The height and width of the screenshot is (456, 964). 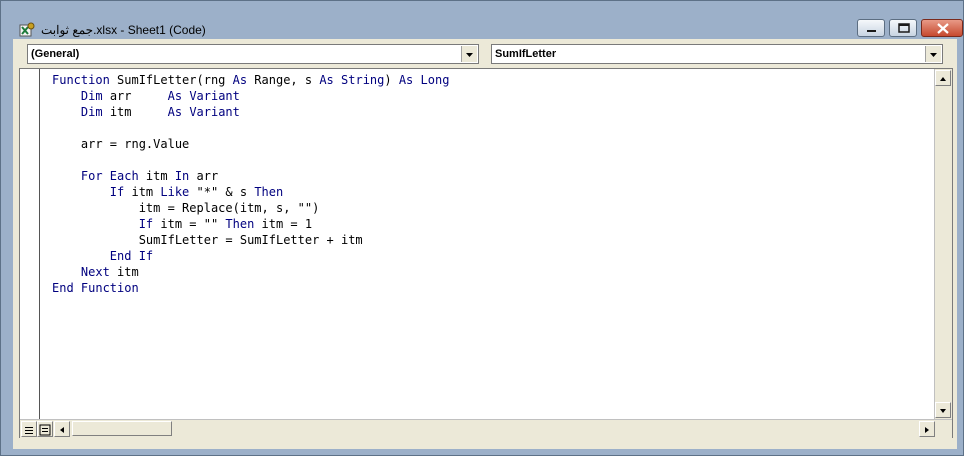 I want to click on window-title: جمع ثوابت.xlsx - Sheet1 (Code), so click(x=123, y=30).